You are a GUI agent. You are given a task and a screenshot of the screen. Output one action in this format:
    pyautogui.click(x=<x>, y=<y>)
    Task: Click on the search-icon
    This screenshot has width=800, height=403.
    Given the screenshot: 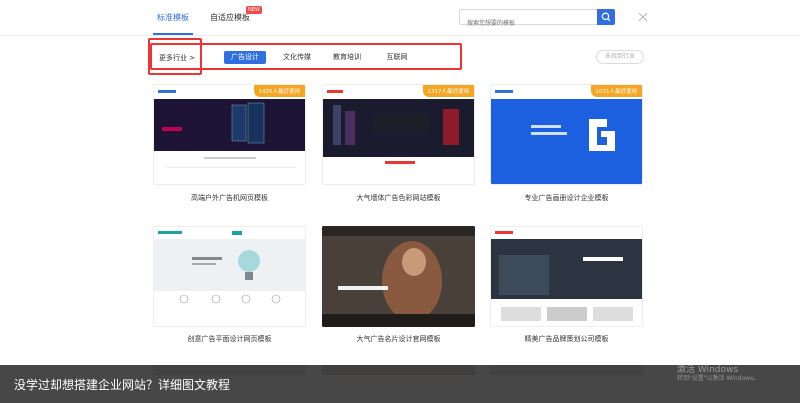 What is the action you would take?
    pyautogui.click(x=606, y=17)
    